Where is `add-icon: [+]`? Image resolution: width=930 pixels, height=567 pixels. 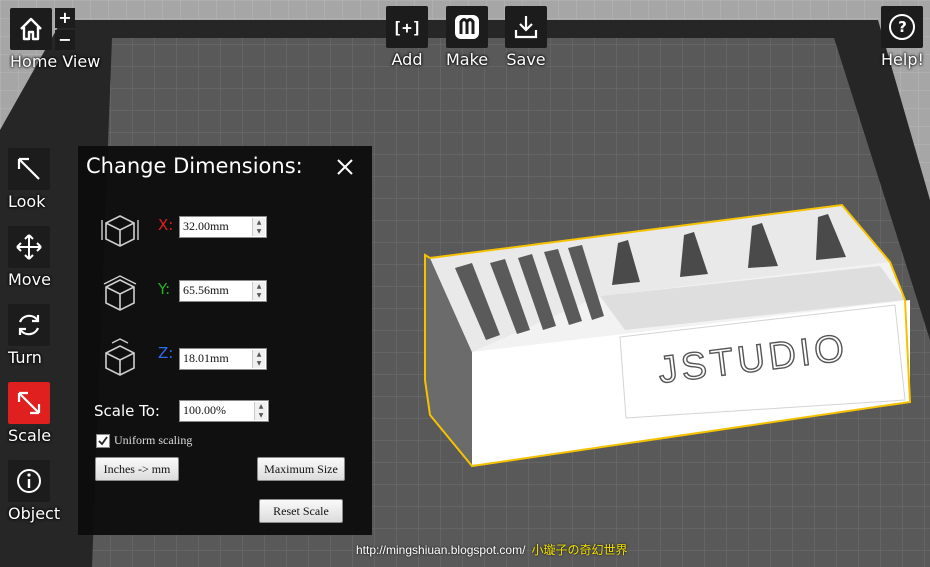
add-icon: [+] is located at coordinates (407, 27).